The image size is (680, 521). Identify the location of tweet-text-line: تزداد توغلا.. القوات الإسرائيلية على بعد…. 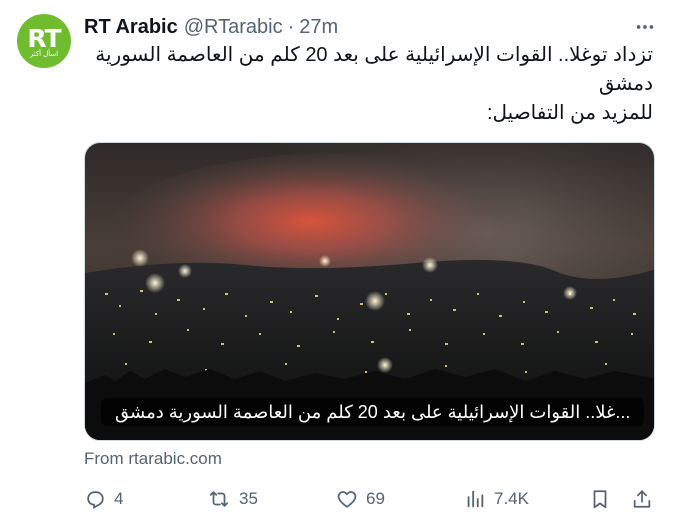
(374, 55).